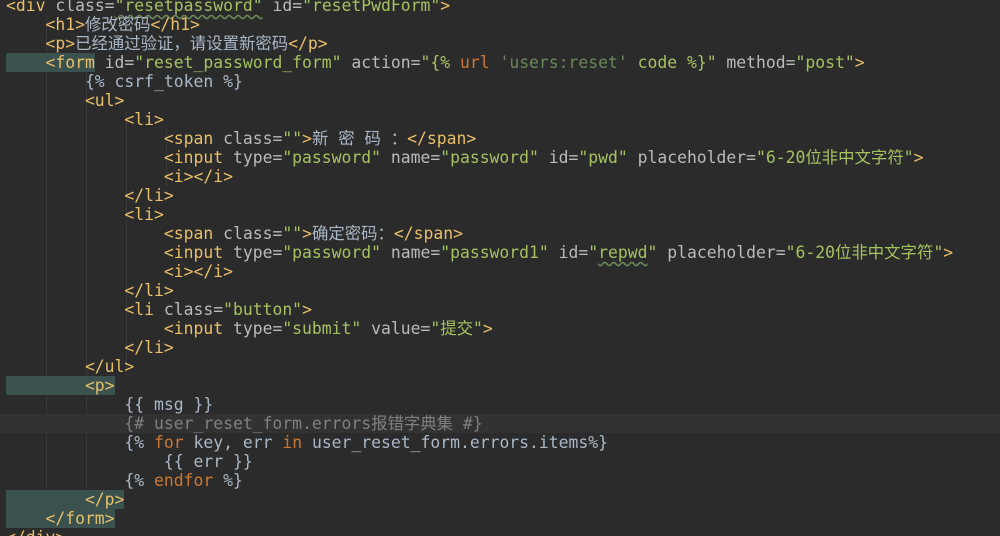 The height and width of the screenshot is (536, 1000). I want to click on code-token: {{ msg }}, so click(110, 404).